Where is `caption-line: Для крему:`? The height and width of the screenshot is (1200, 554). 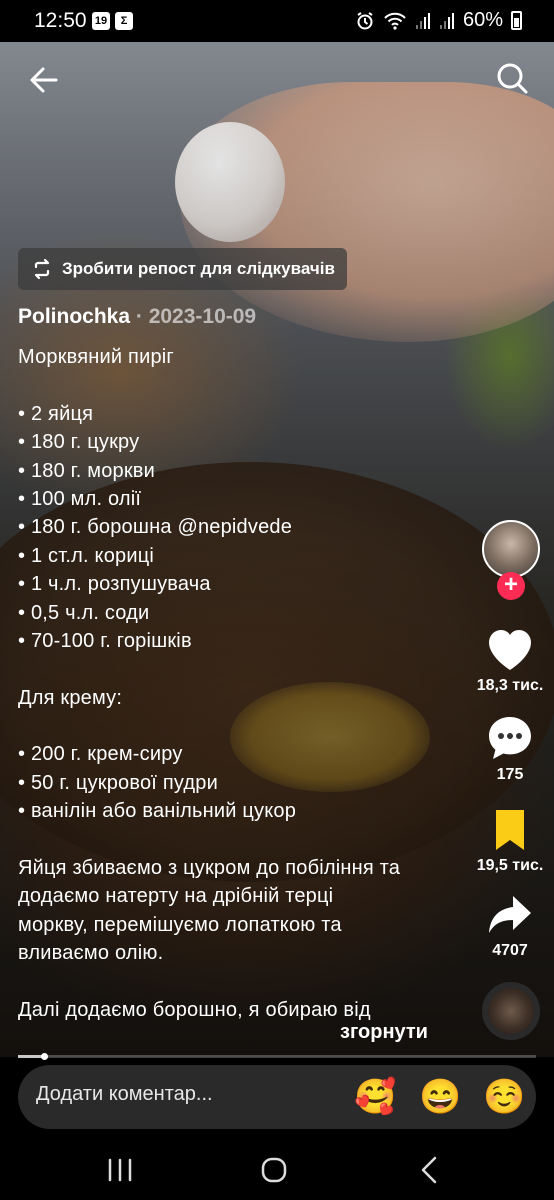
caption-line: Для крему: is located at coordinates (70, 697).